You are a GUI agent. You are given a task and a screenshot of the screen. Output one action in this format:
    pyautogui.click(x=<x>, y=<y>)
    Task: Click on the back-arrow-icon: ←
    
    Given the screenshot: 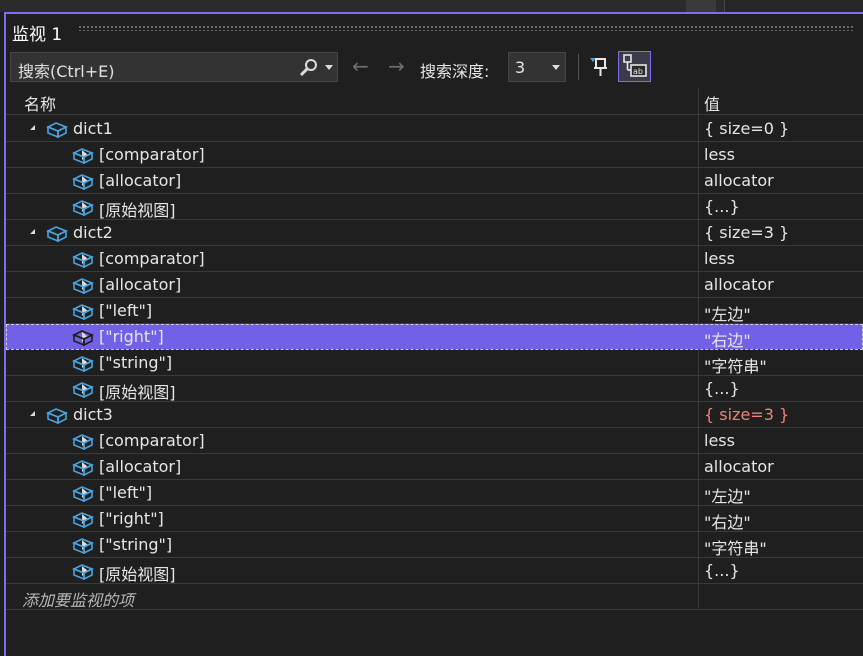 What is the action you would take?
    pyautogui.click(x=360, y=66)
    